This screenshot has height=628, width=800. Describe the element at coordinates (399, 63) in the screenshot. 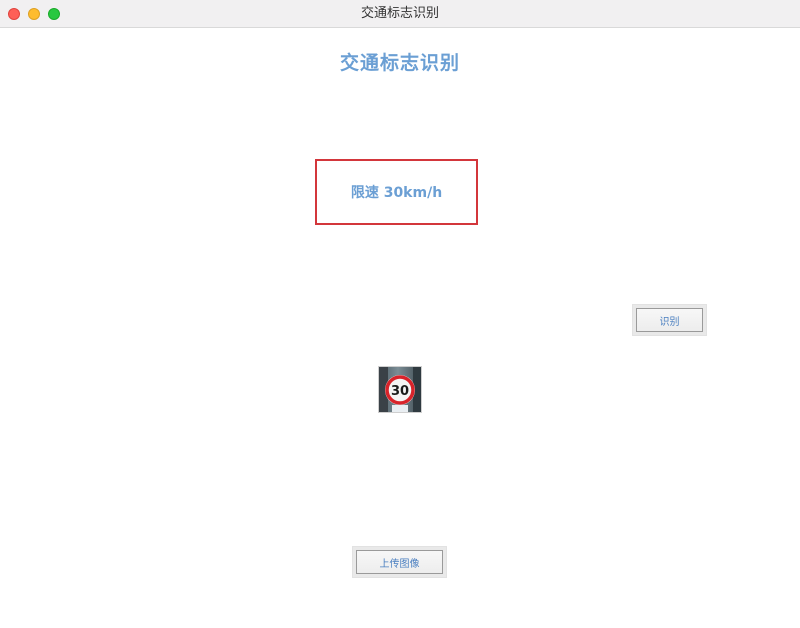

I see `page-title: 交通标志识别` at that location.